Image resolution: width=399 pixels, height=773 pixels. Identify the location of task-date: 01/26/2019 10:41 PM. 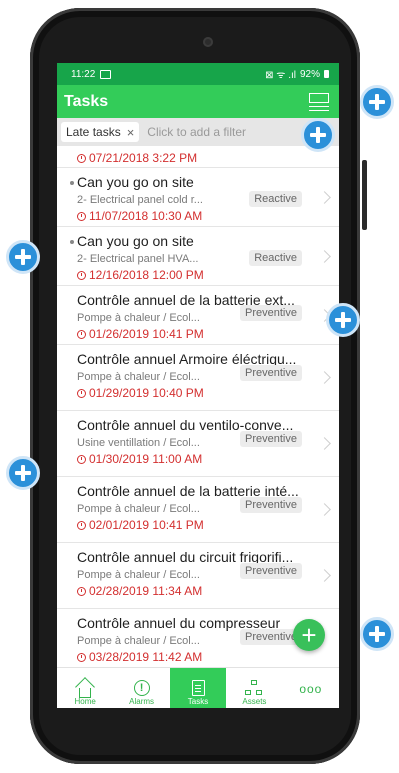
(146, 334).